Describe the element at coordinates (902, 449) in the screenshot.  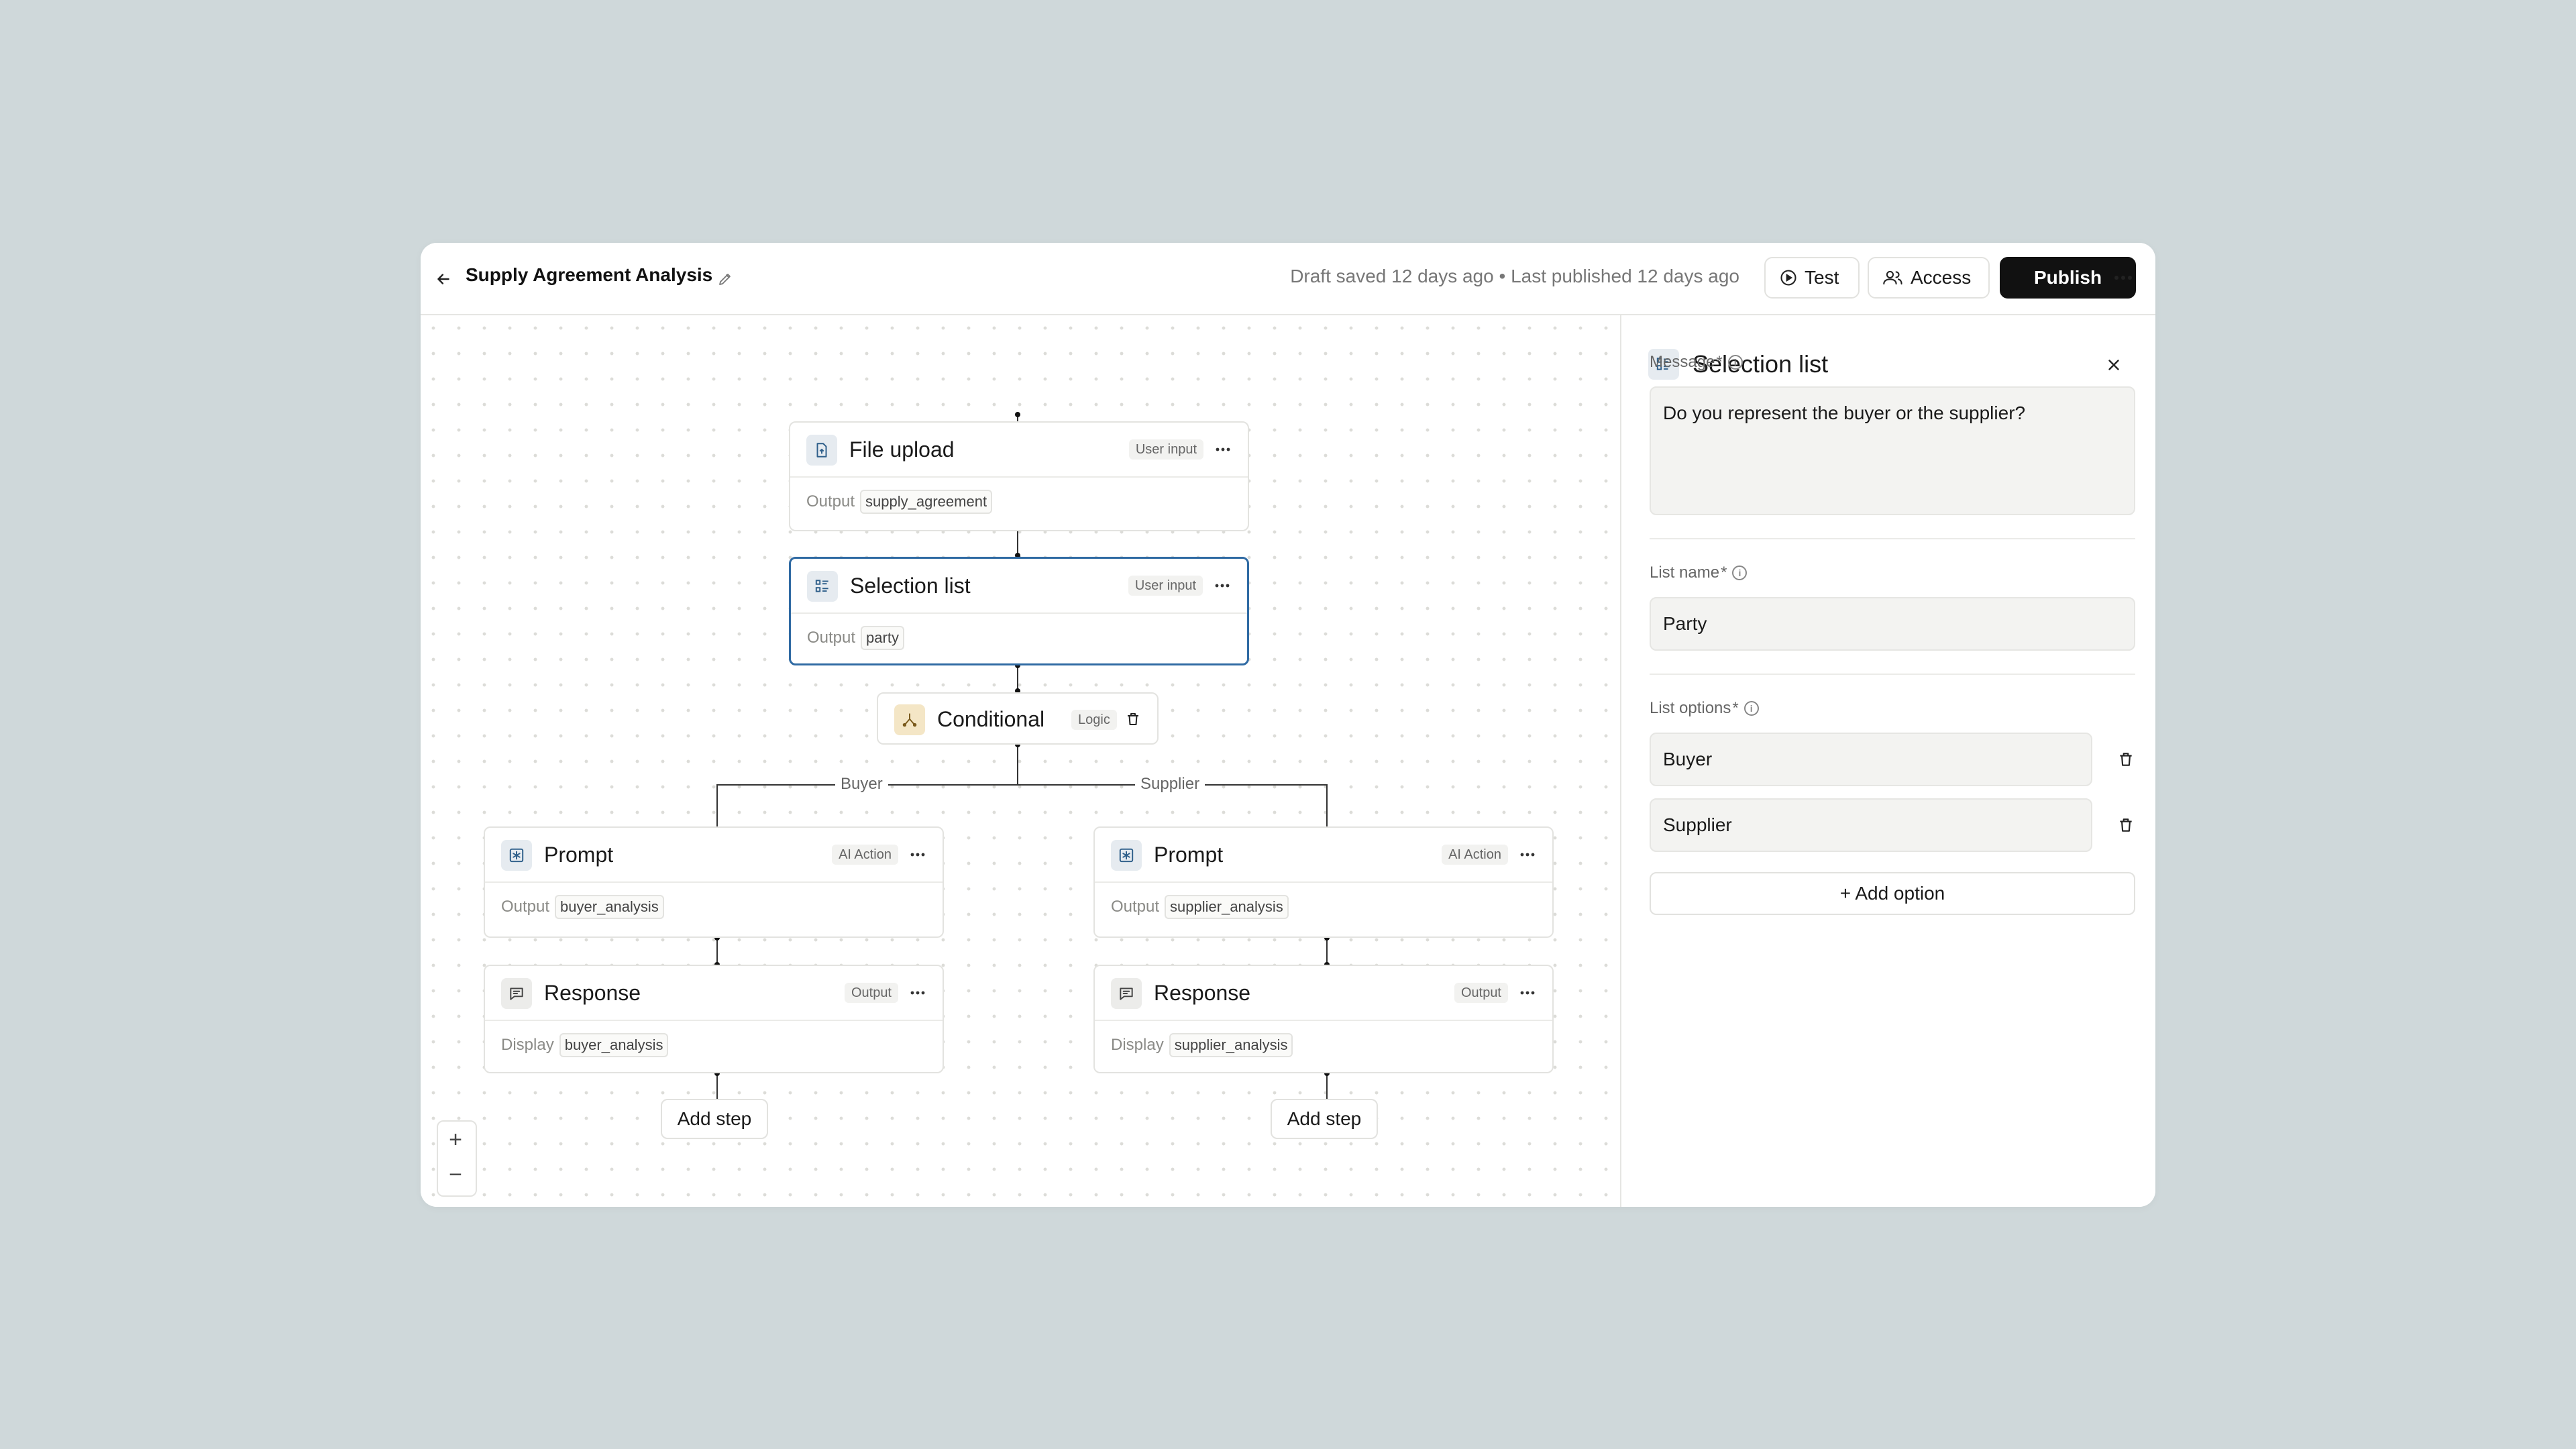
I see `node-title: File upload` at that location.